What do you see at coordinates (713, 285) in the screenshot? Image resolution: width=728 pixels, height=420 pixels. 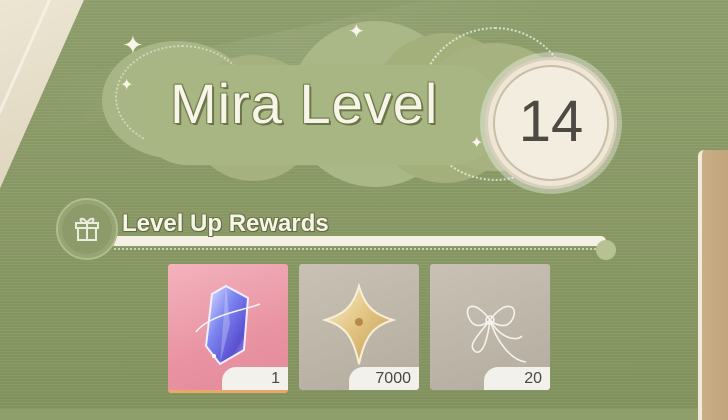 I see `paper-corner-right` at bounding box center [713, 285].